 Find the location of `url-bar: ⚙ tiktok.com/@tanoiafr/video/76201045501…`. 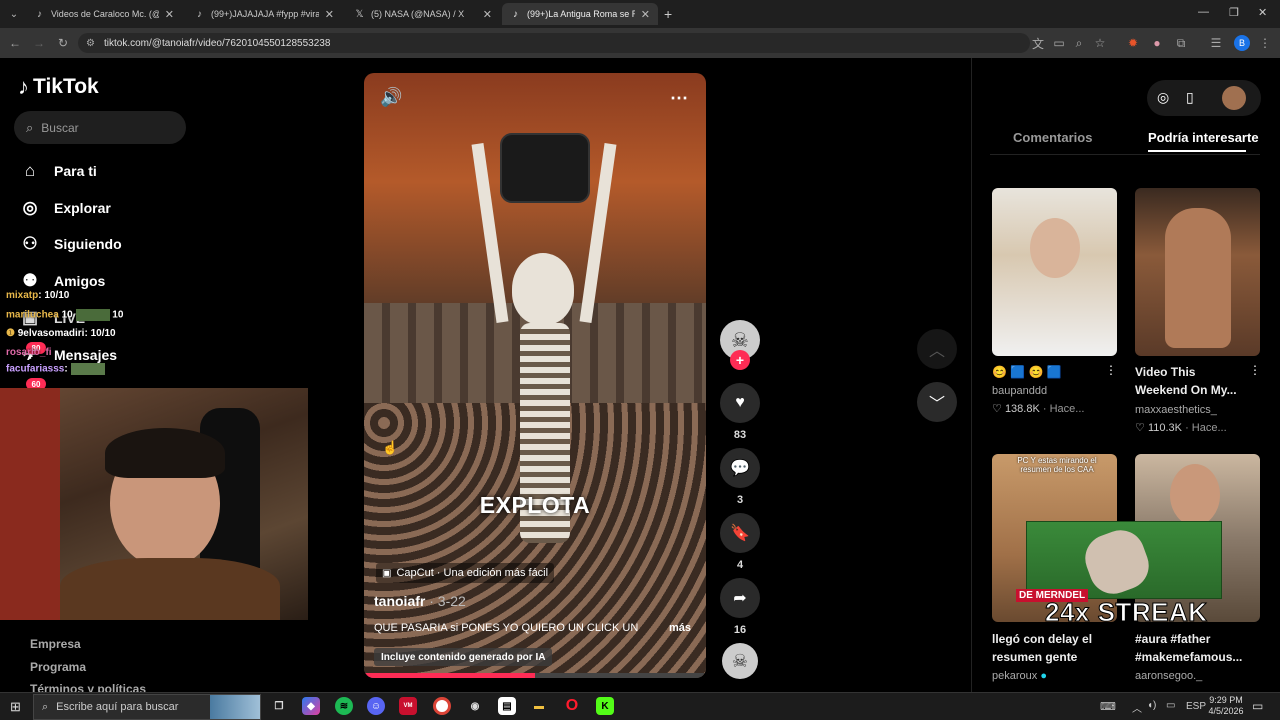

url-bar: ⚙ tiktok.com/@tanoiafr/video/76201045501… is located at coordinates (554, 43).